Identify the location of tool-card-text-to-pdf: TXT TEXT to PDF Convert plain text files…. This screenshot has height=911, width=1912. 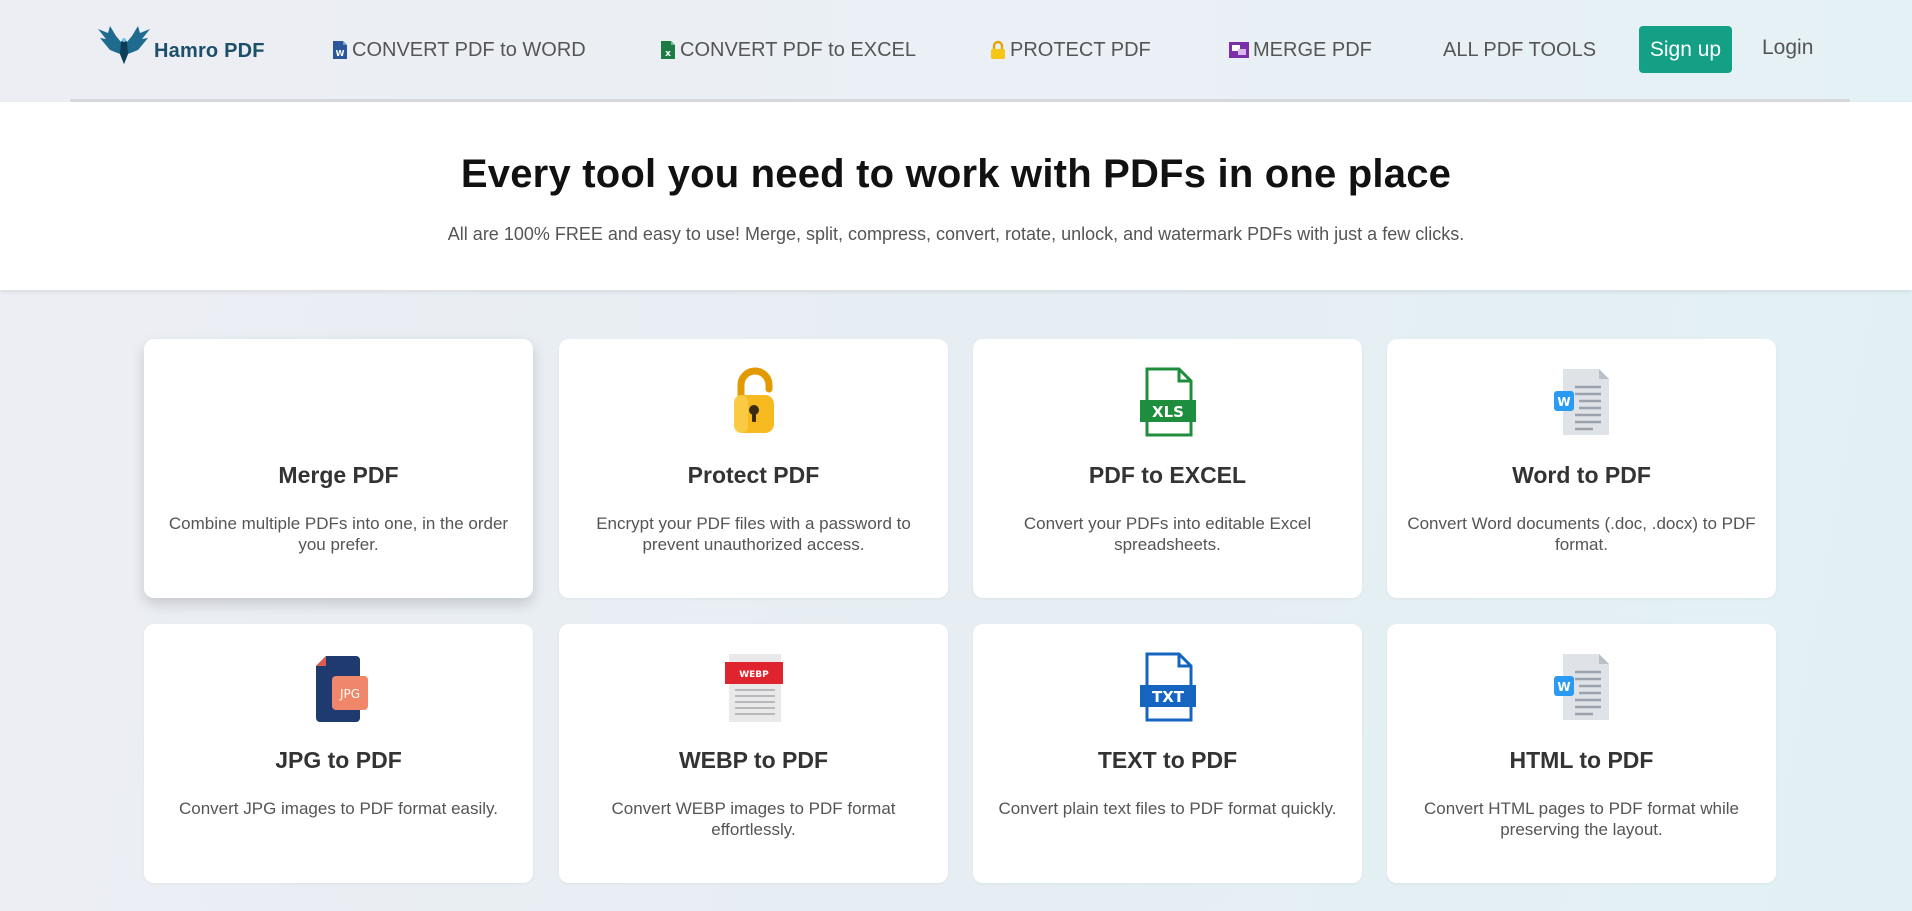
(1167, 753).